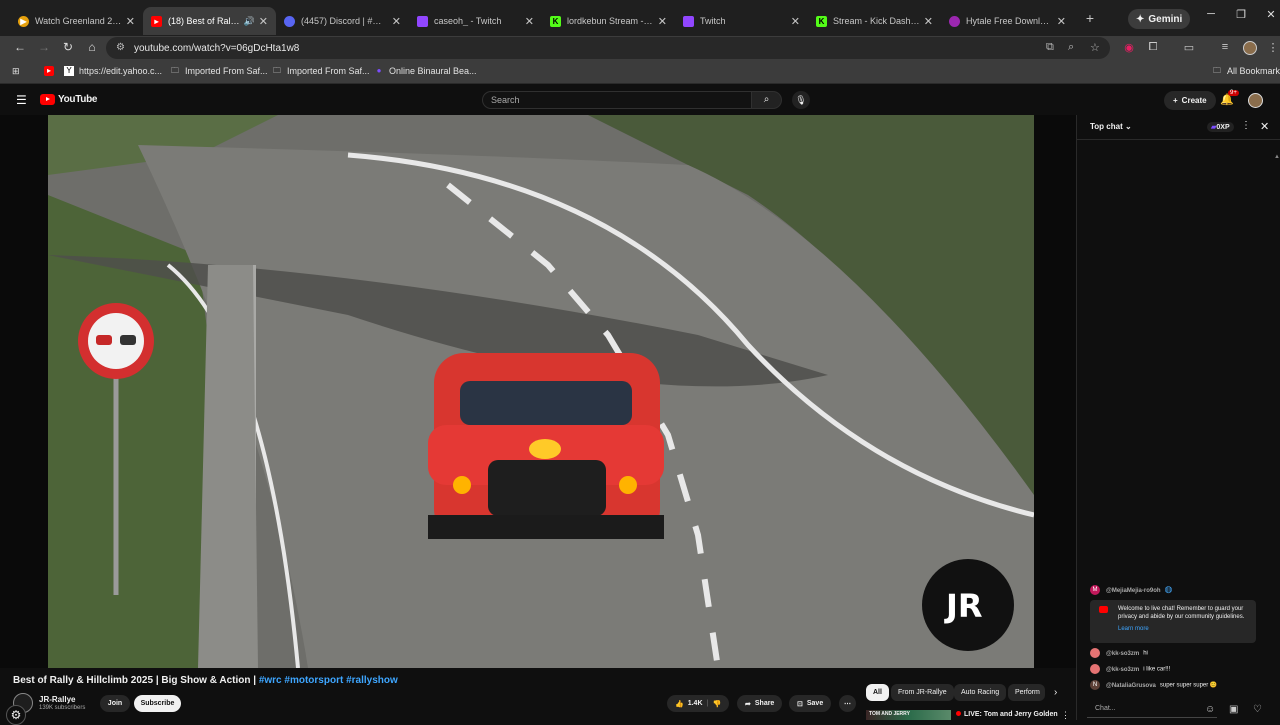 This screenshot has height=725, width=1280. Describe the element at coordinates (57, 699) in the screenshot. I see `channel-name: JR-Rallye` at that location.